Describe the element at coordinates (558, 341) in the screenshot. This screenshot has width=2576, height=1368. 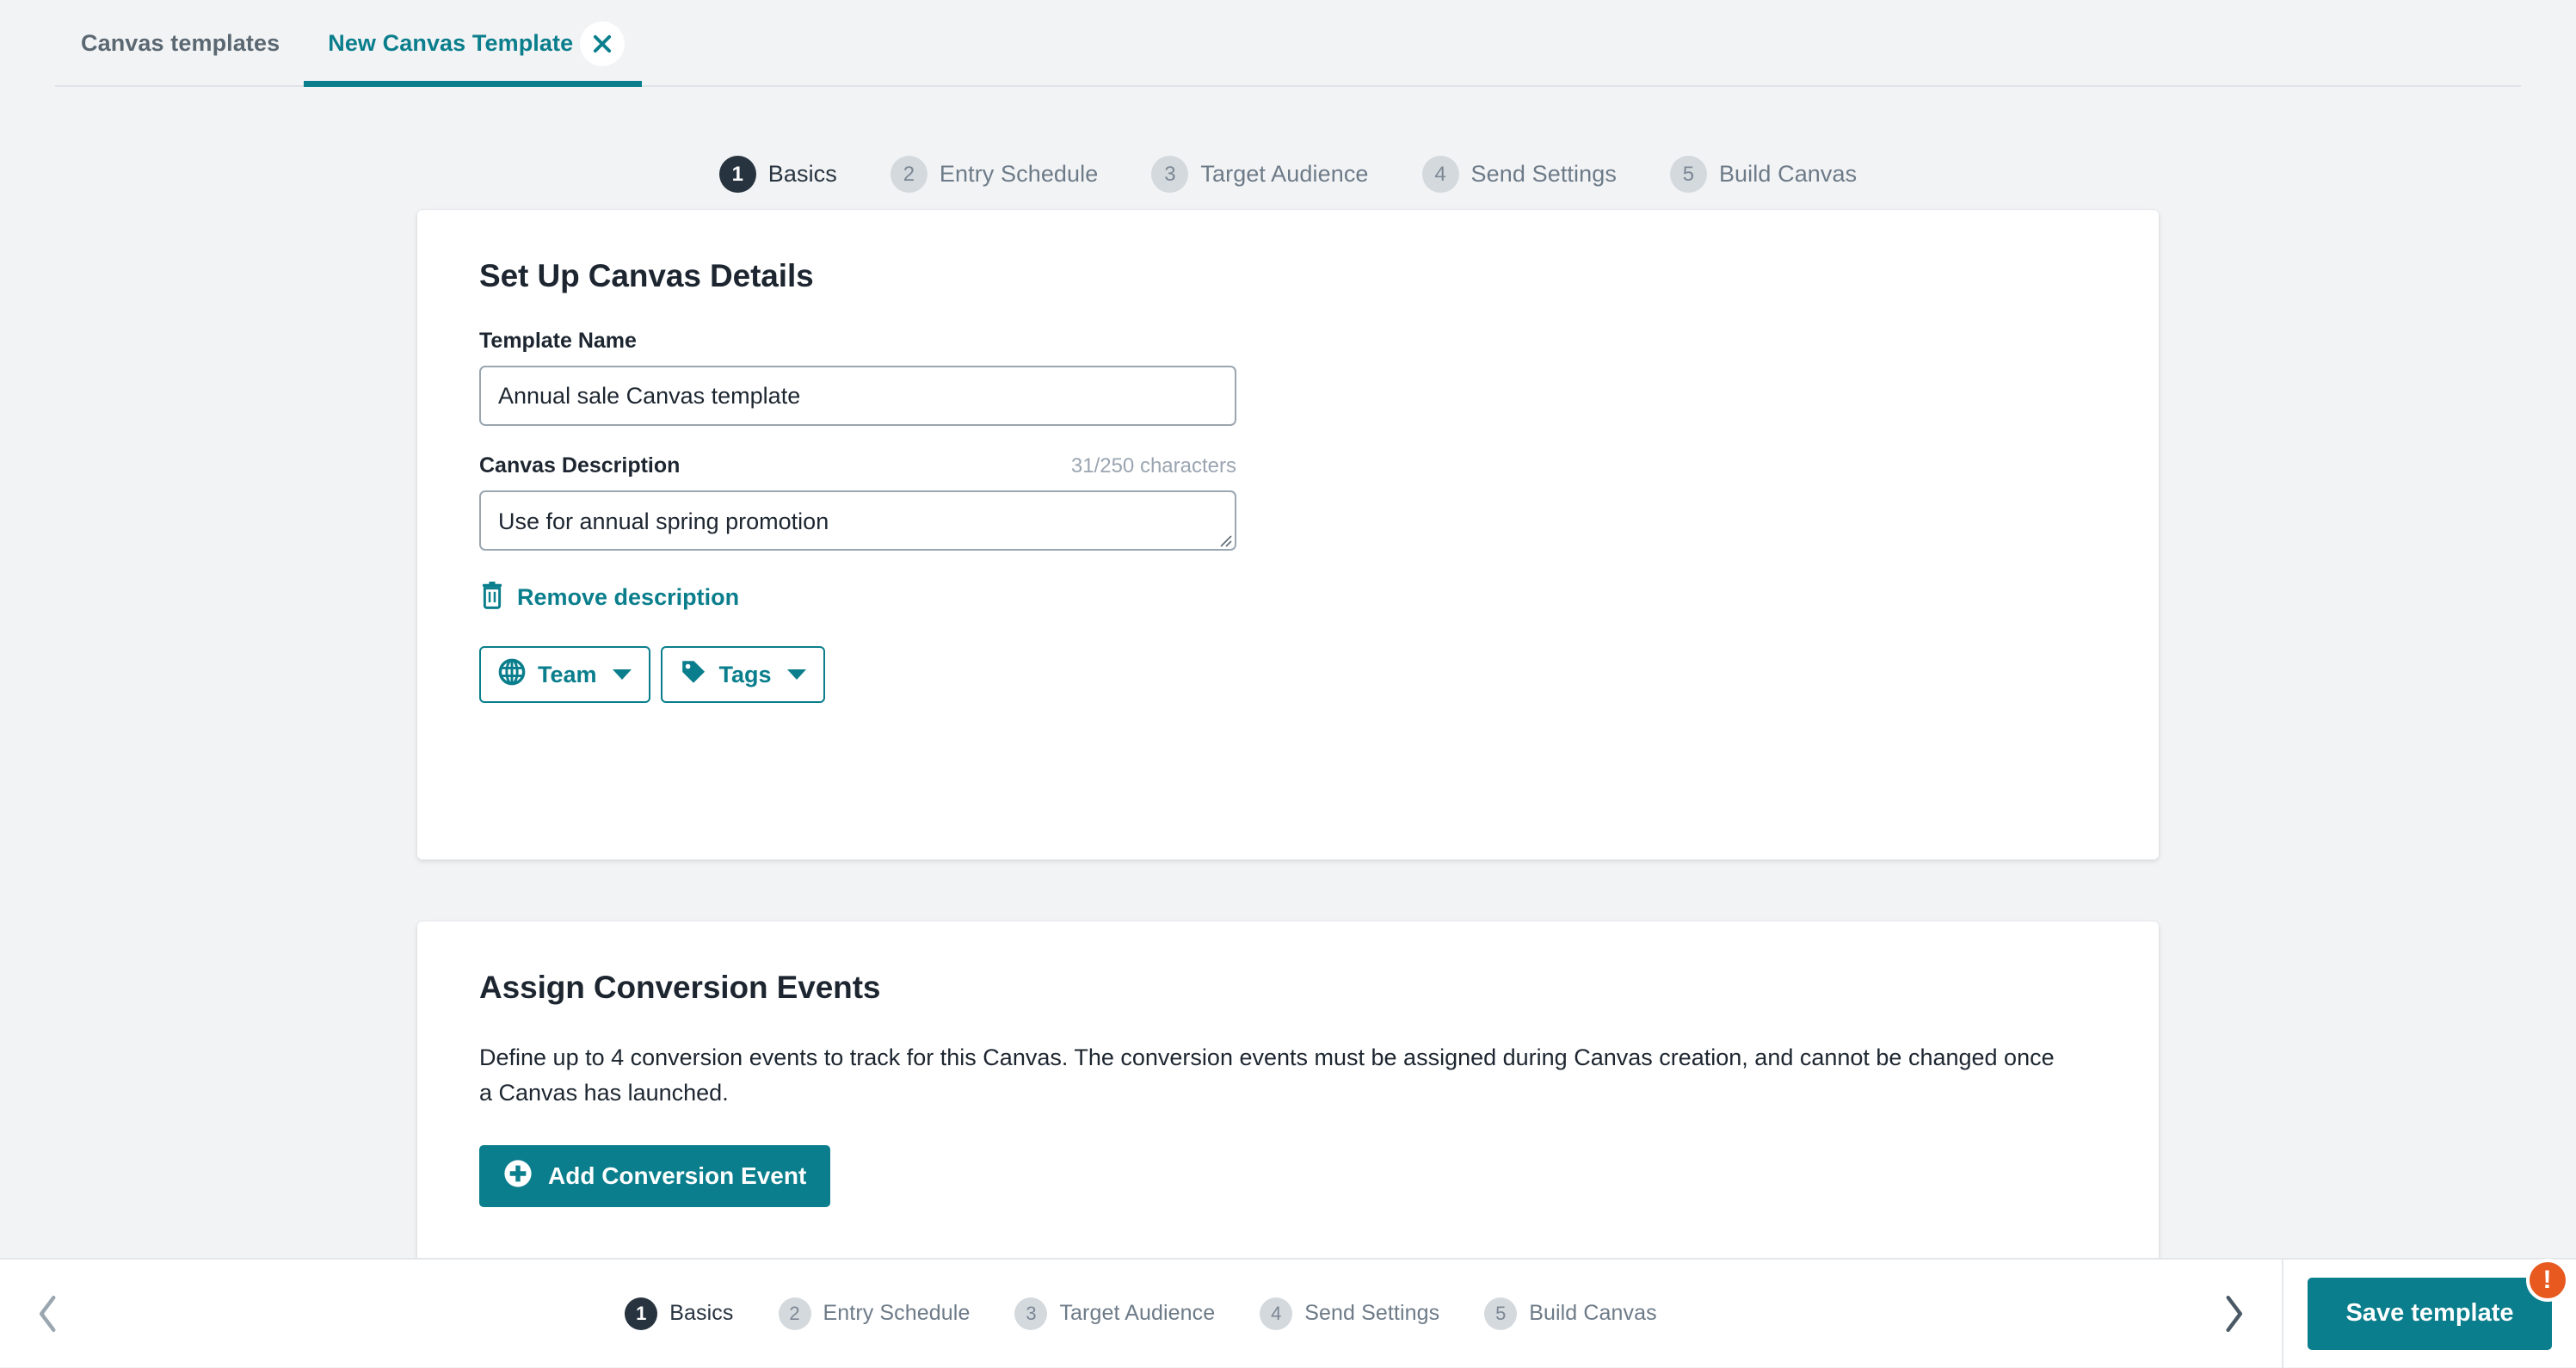
I see `template-name-label: Template Name` at that location.